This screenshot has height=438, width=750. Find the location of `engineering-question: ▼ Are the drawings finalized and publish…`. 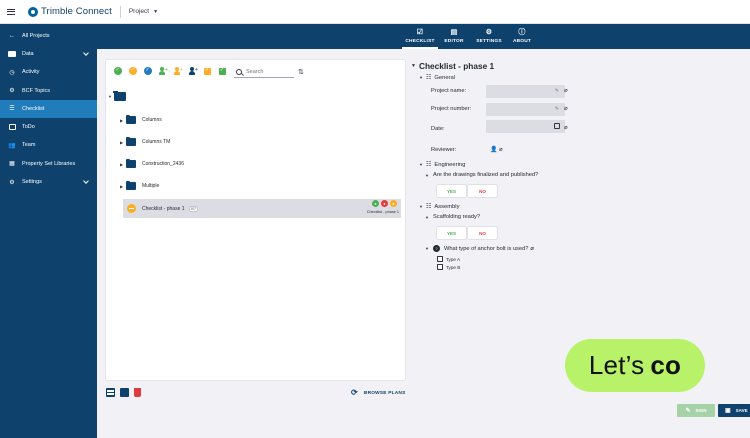

engineering-question: ▼ Are the drawings finalized and publish… is located at coordinates (481, 175).